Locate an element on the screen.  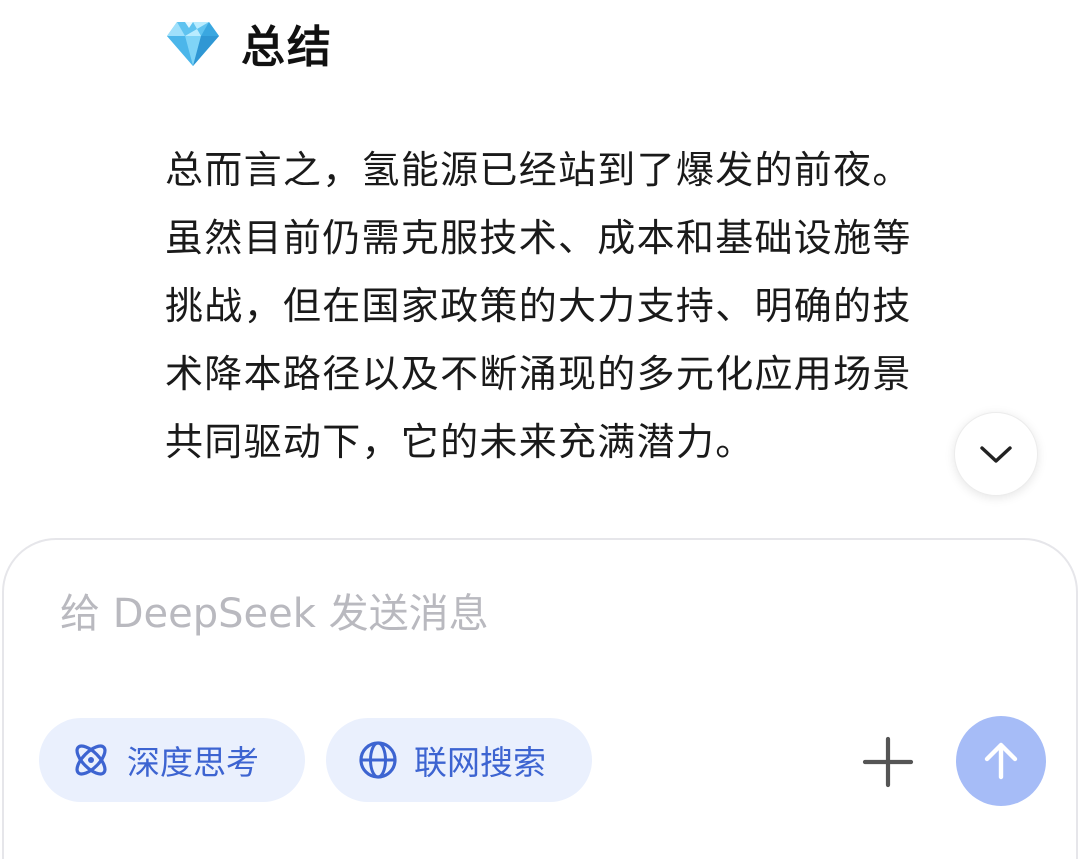
globe-icon is located at coordinates (378, 760).